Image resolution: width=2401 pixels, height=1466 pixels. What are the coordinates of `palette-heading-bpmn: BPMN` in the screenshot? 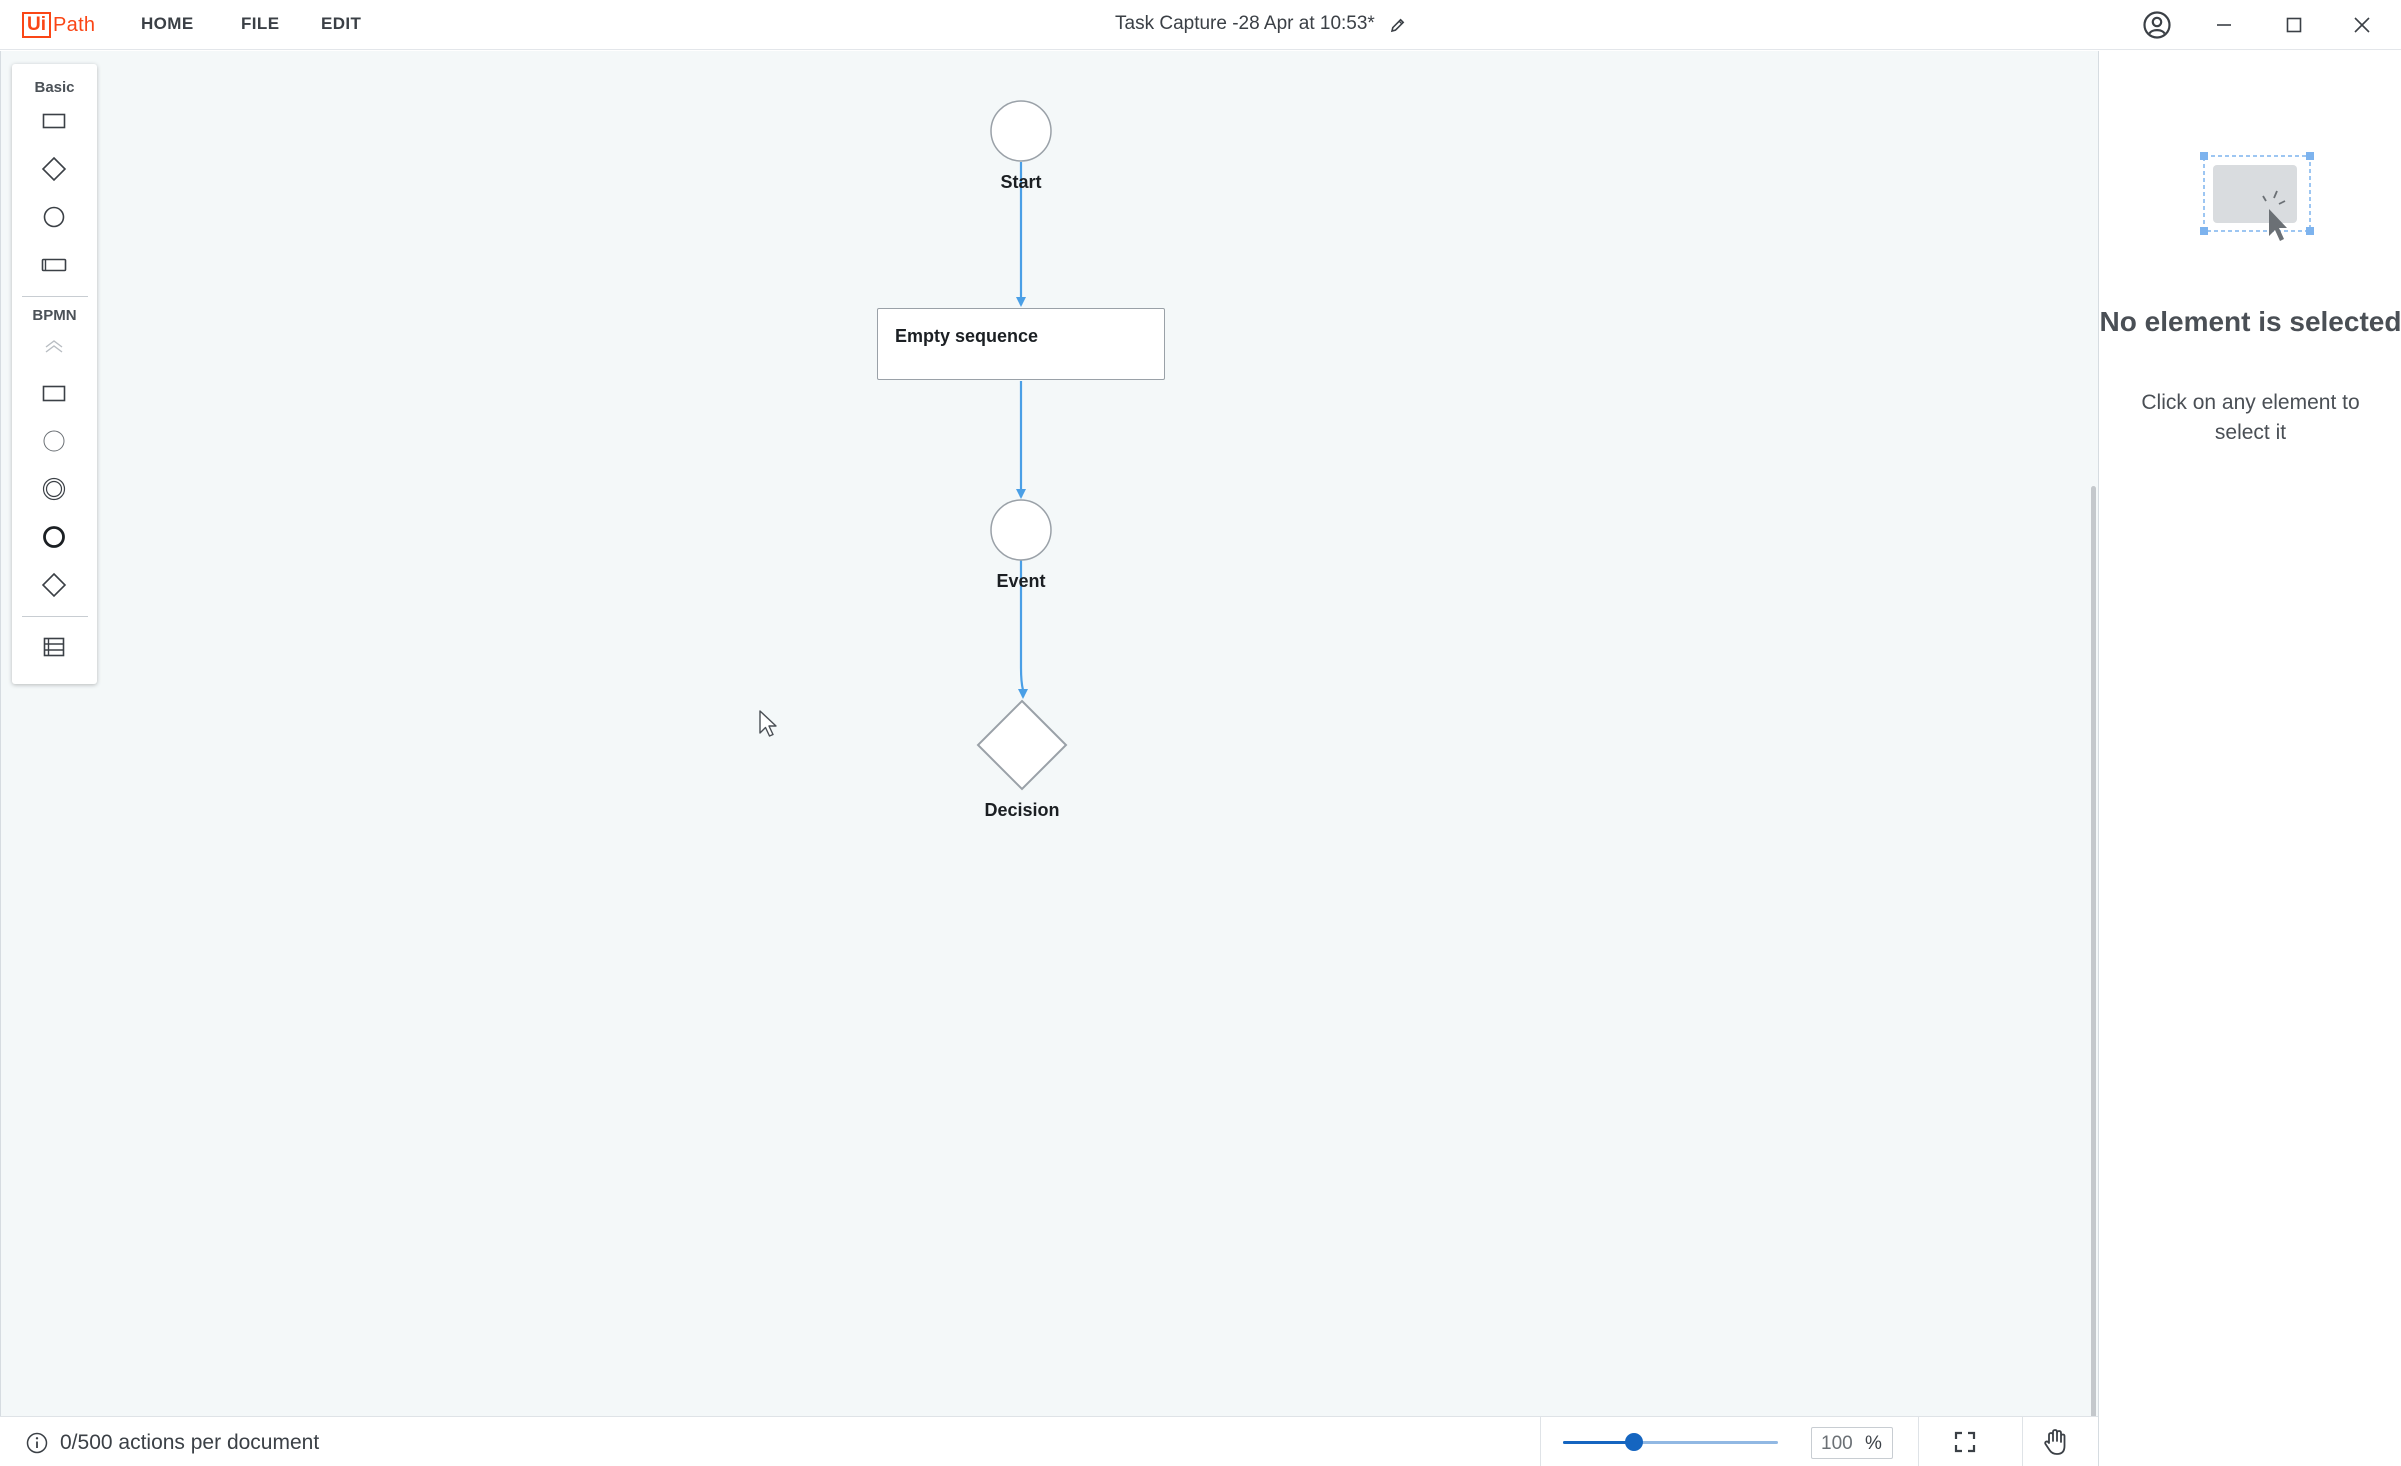 It's located at (54, 315).